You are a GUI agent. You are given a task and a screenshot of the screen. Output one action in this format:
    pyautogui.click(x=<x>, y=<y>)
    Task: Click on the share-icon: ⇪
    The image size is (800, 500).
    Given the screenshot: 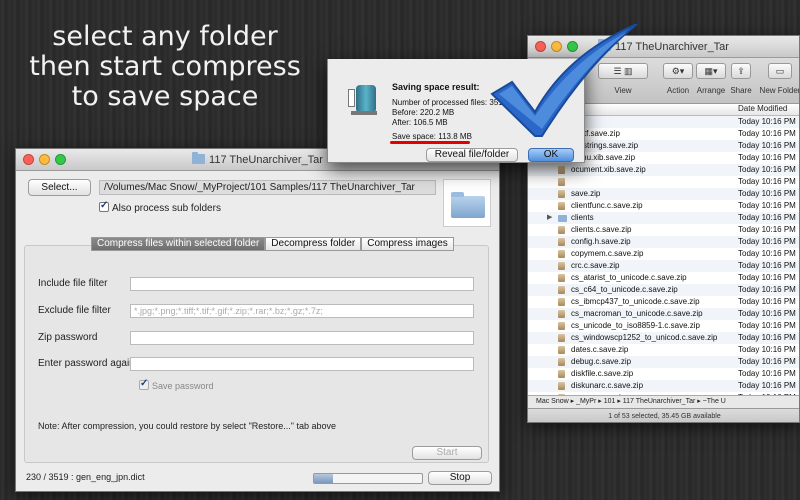 What is the action you would take?
    pyautogui.click(x=741, y=71)
    